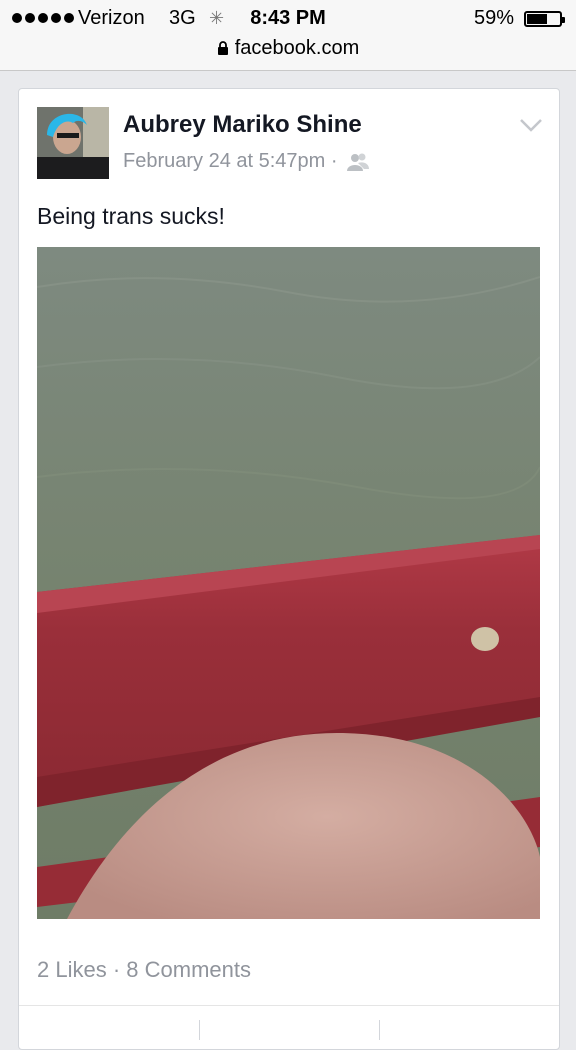 The height and width of the screenshot is (1050, 576). What do you see at coordinates (493, 18) in the screenshot?
I see `battery-percentage: 59%` at bounding box center [493, 18].